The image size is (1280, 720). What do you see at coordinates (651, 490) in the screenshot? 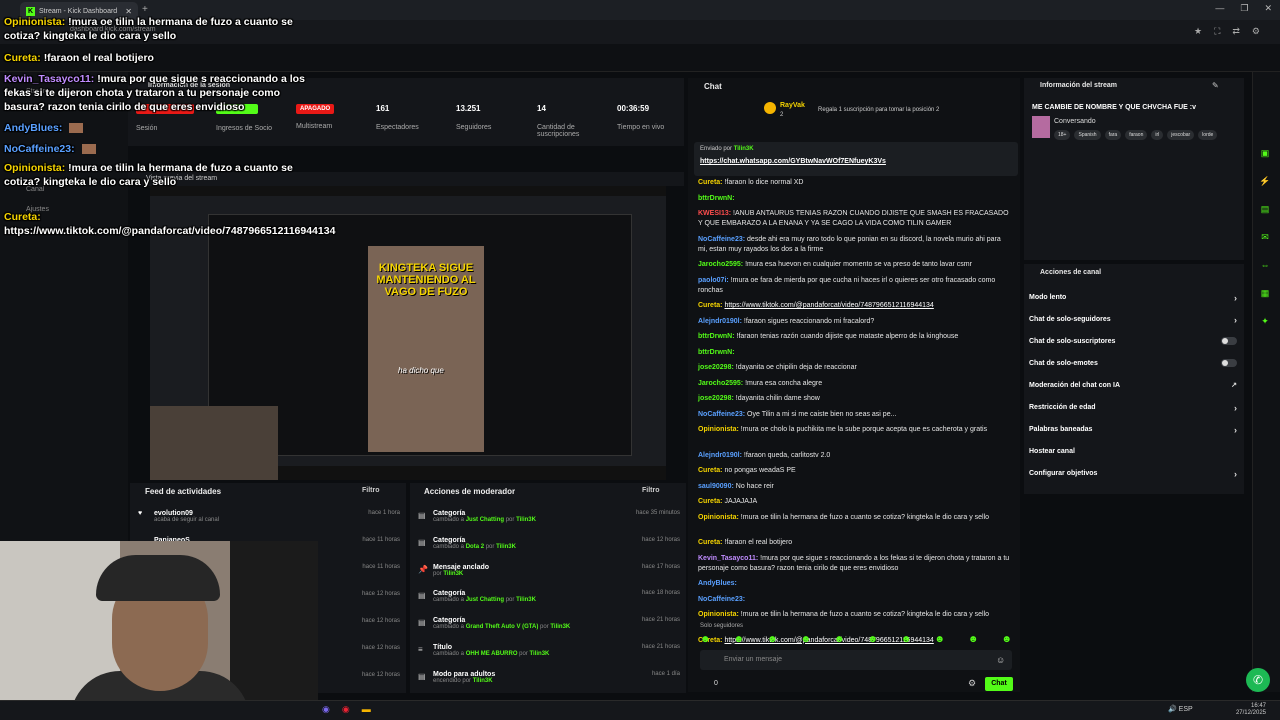
I see `mod-filter-button: Filtro` at bounding box center [651, 490].